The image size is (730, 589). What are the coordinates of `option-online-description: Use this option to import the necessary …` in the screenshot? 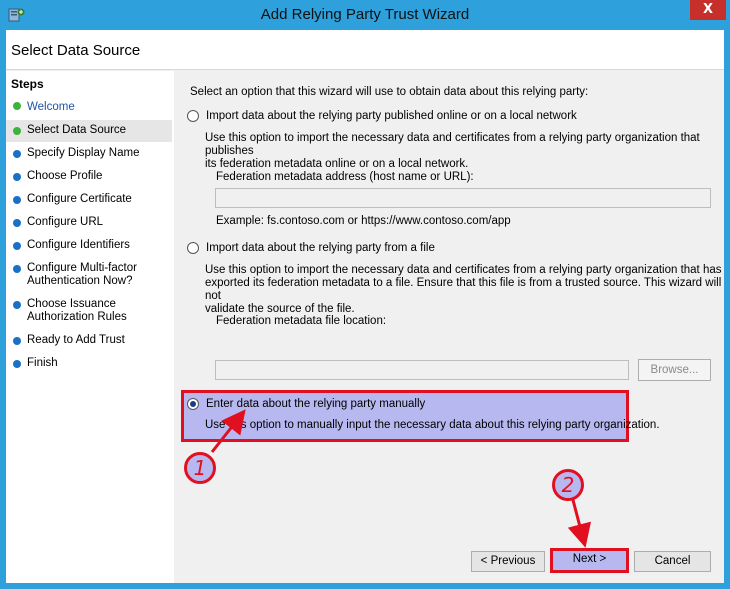 It's located at (464, 151).